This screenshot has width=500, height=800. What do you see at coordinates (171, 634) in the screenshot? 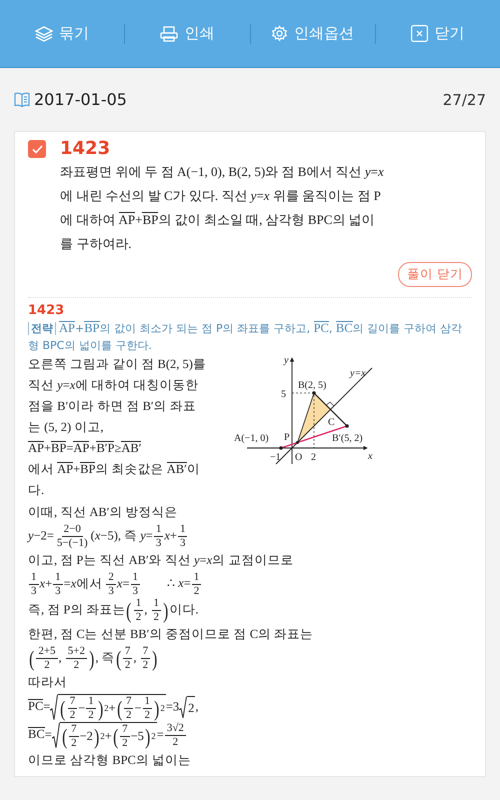
I see `solution-line: 한편, 점 C는 선분 BB′의 중점이므로 점 C의 좌표는` at bounding box center [171, 634].